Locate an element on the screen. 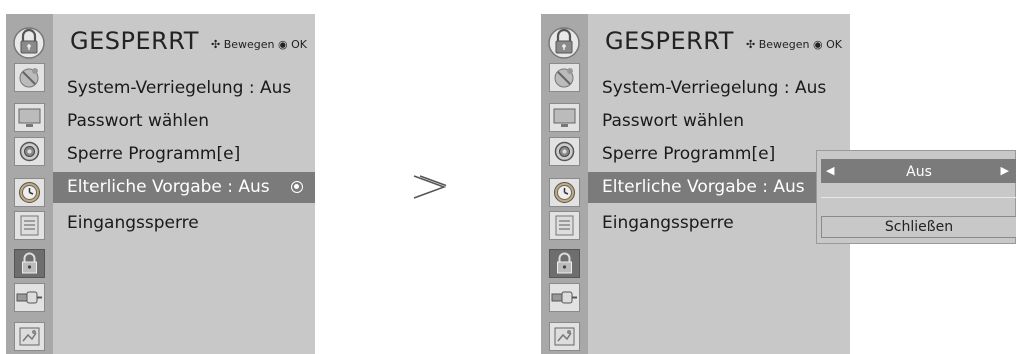  arrow-right-icon: ▶ is located at coordinates (1005, 171).